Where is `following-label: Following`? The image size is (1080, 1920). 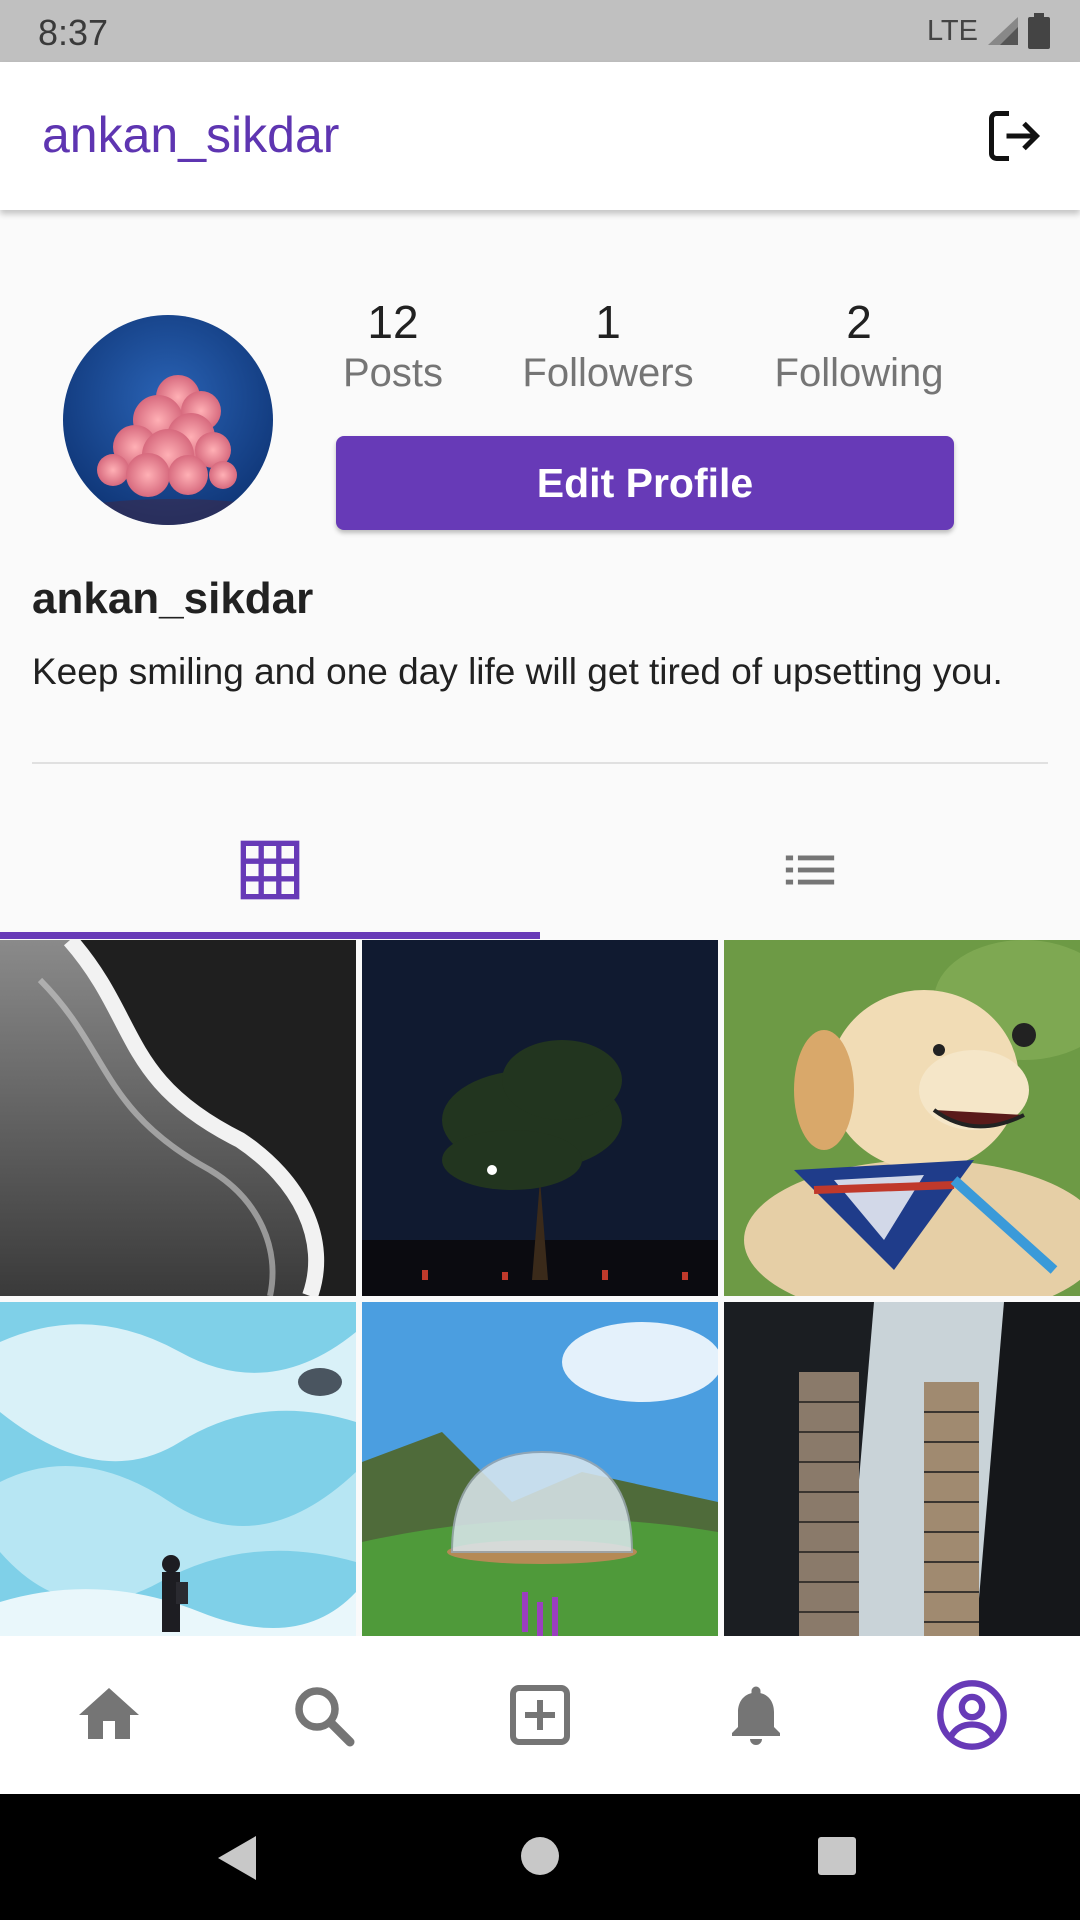 following-label: Following is located at coordinates (859, 373).